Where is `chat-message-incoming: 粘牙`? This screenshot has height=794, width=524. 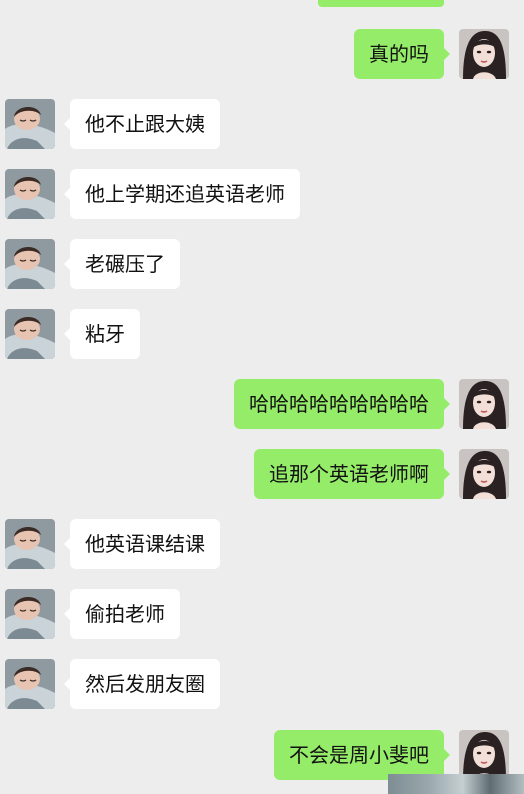
chat-message-incoming: 粘牙 is located at coordinates (262, 334).